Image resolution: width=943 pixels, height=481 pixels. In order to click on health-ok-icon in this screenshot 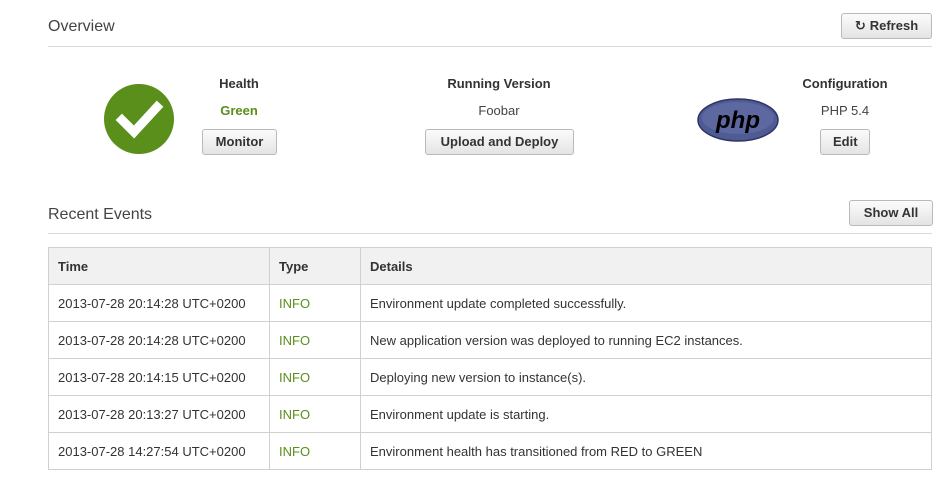, I will do `click(139, 119)`.